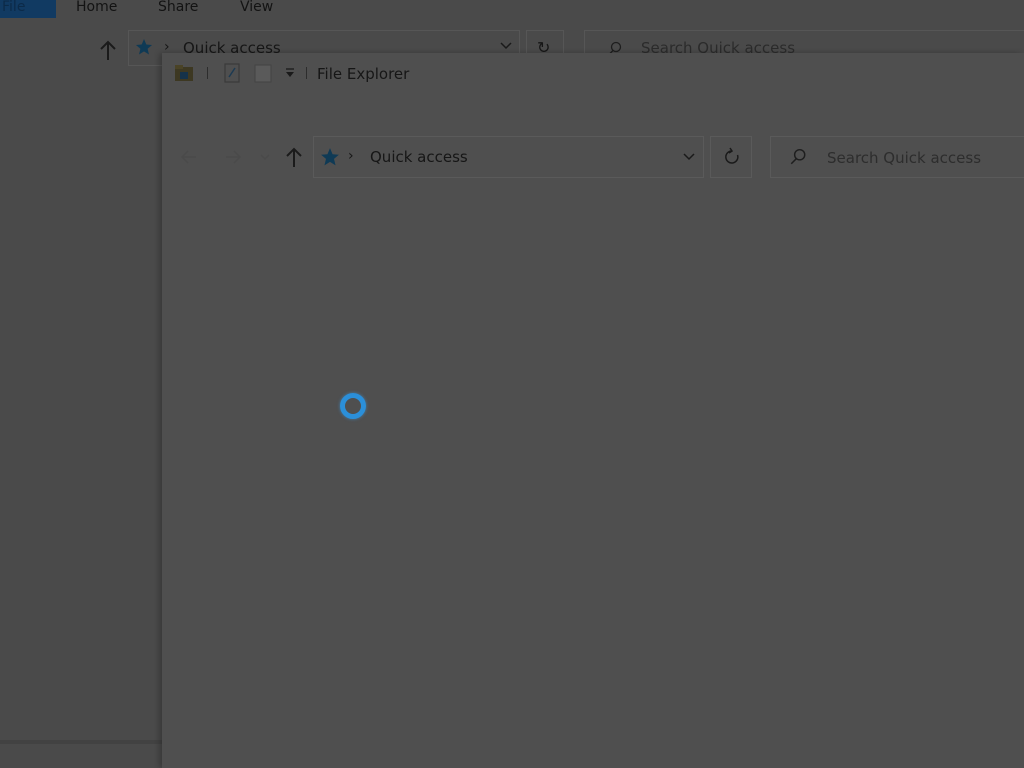  I want to click on address-bar: › Quick access, so click(508, 157).